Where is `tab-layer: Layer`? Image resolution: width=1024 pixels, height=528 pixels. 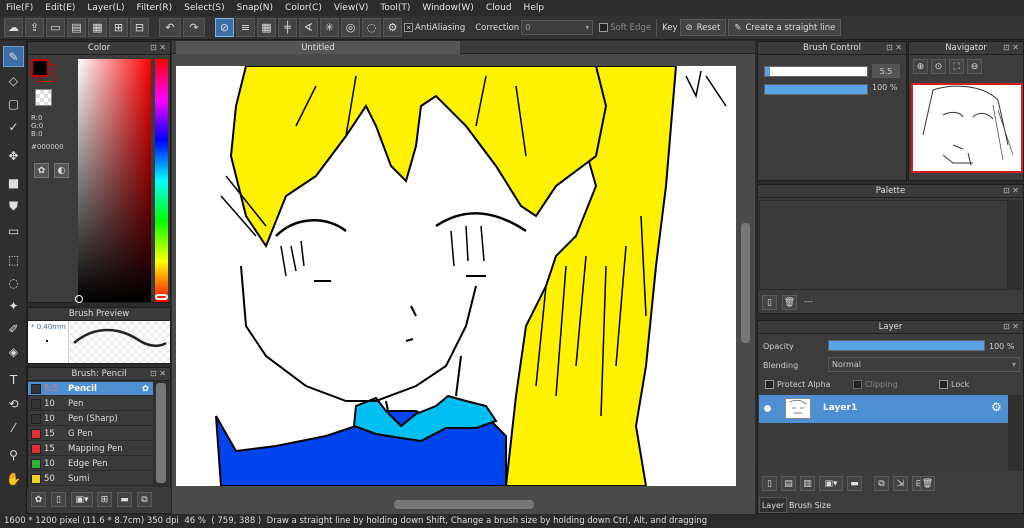
tab-layer: Layer is located at coordinates (773, 505).